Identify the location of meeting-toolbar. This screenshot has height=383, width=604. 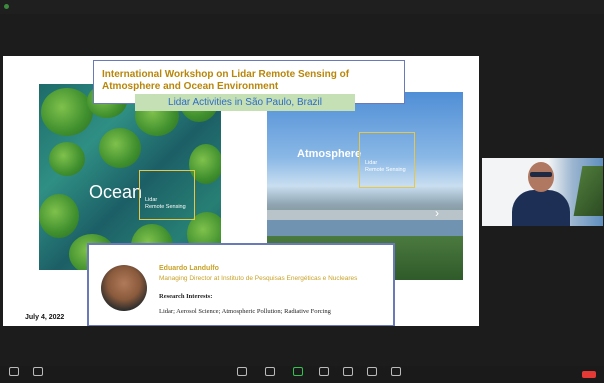
(302, 374).